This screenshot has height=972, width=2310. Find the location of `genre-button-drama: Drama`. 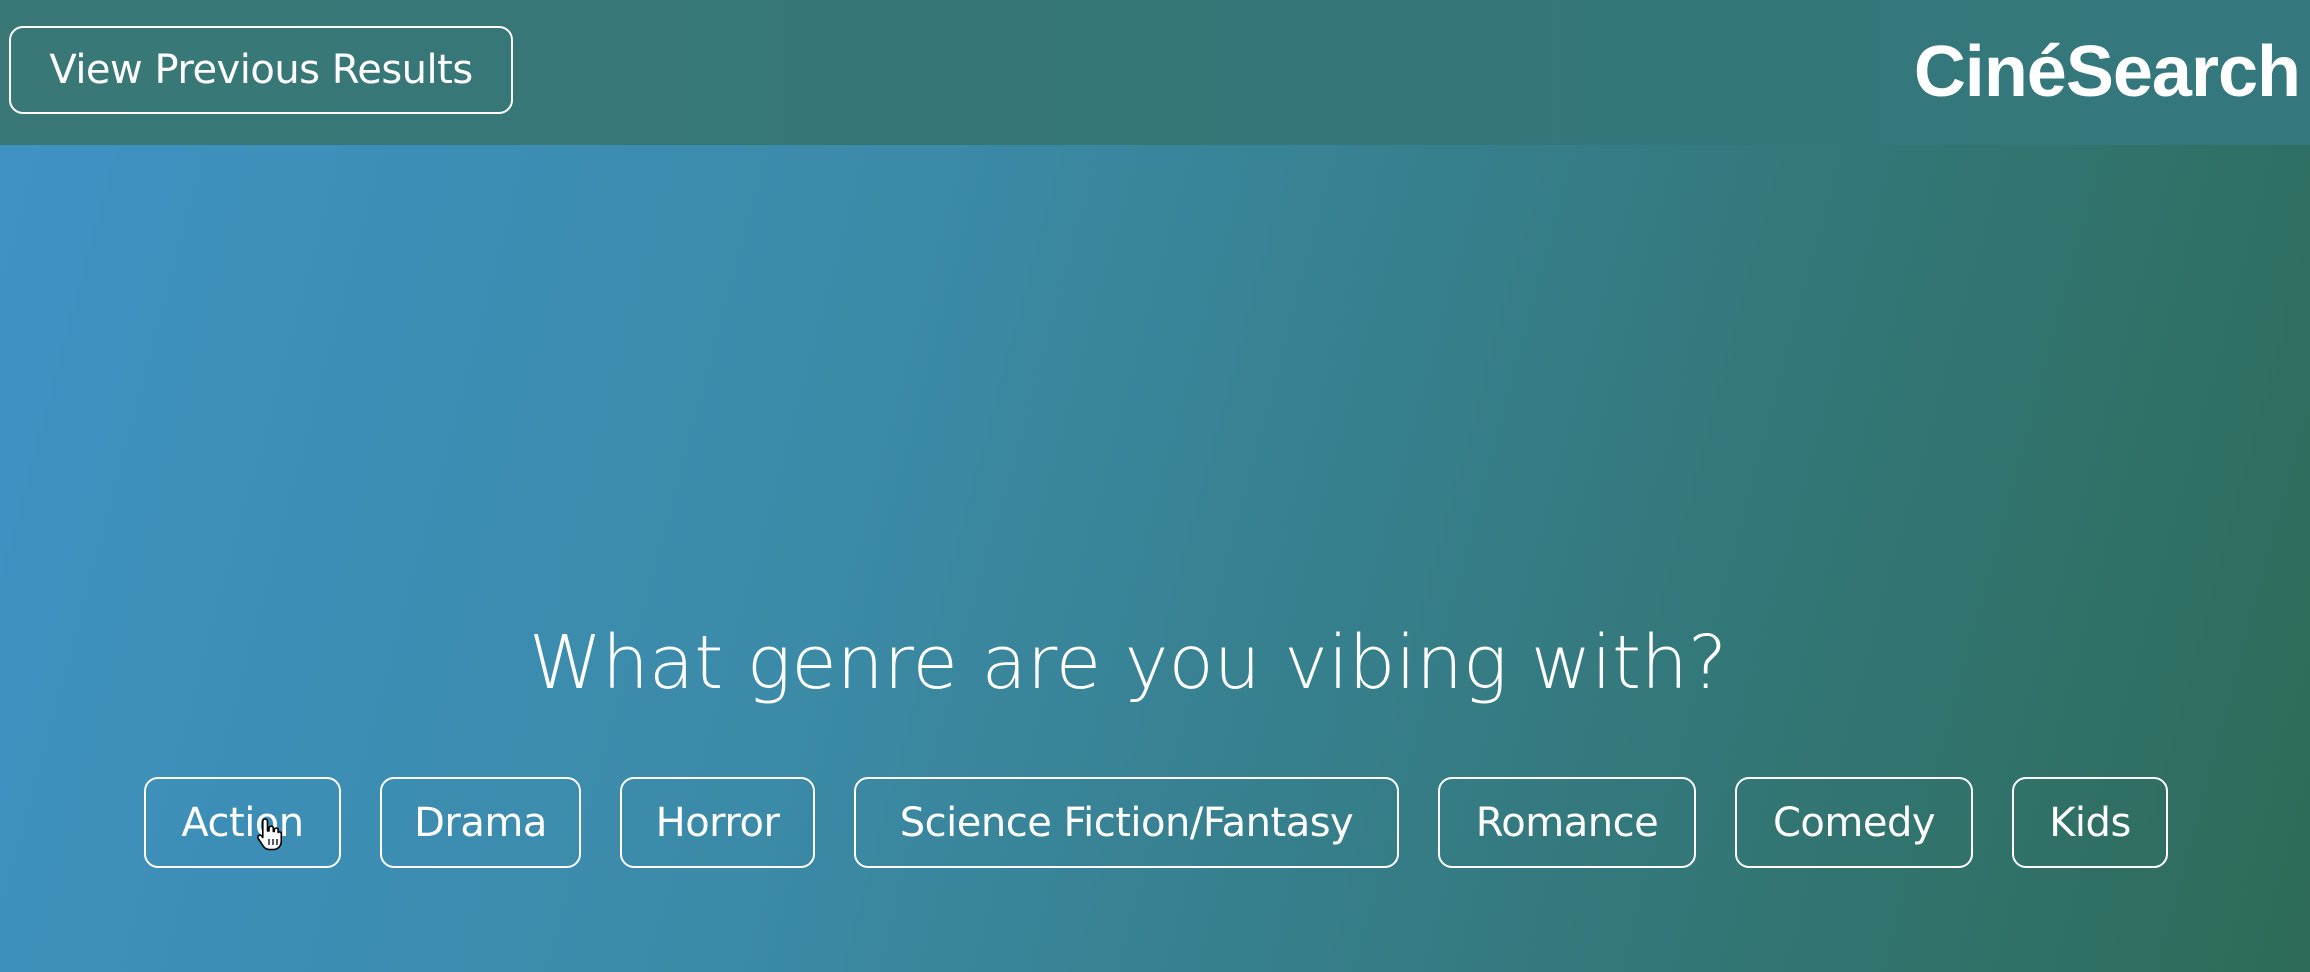

genre-button-drama: Drama is located at coordinates (480, 822).